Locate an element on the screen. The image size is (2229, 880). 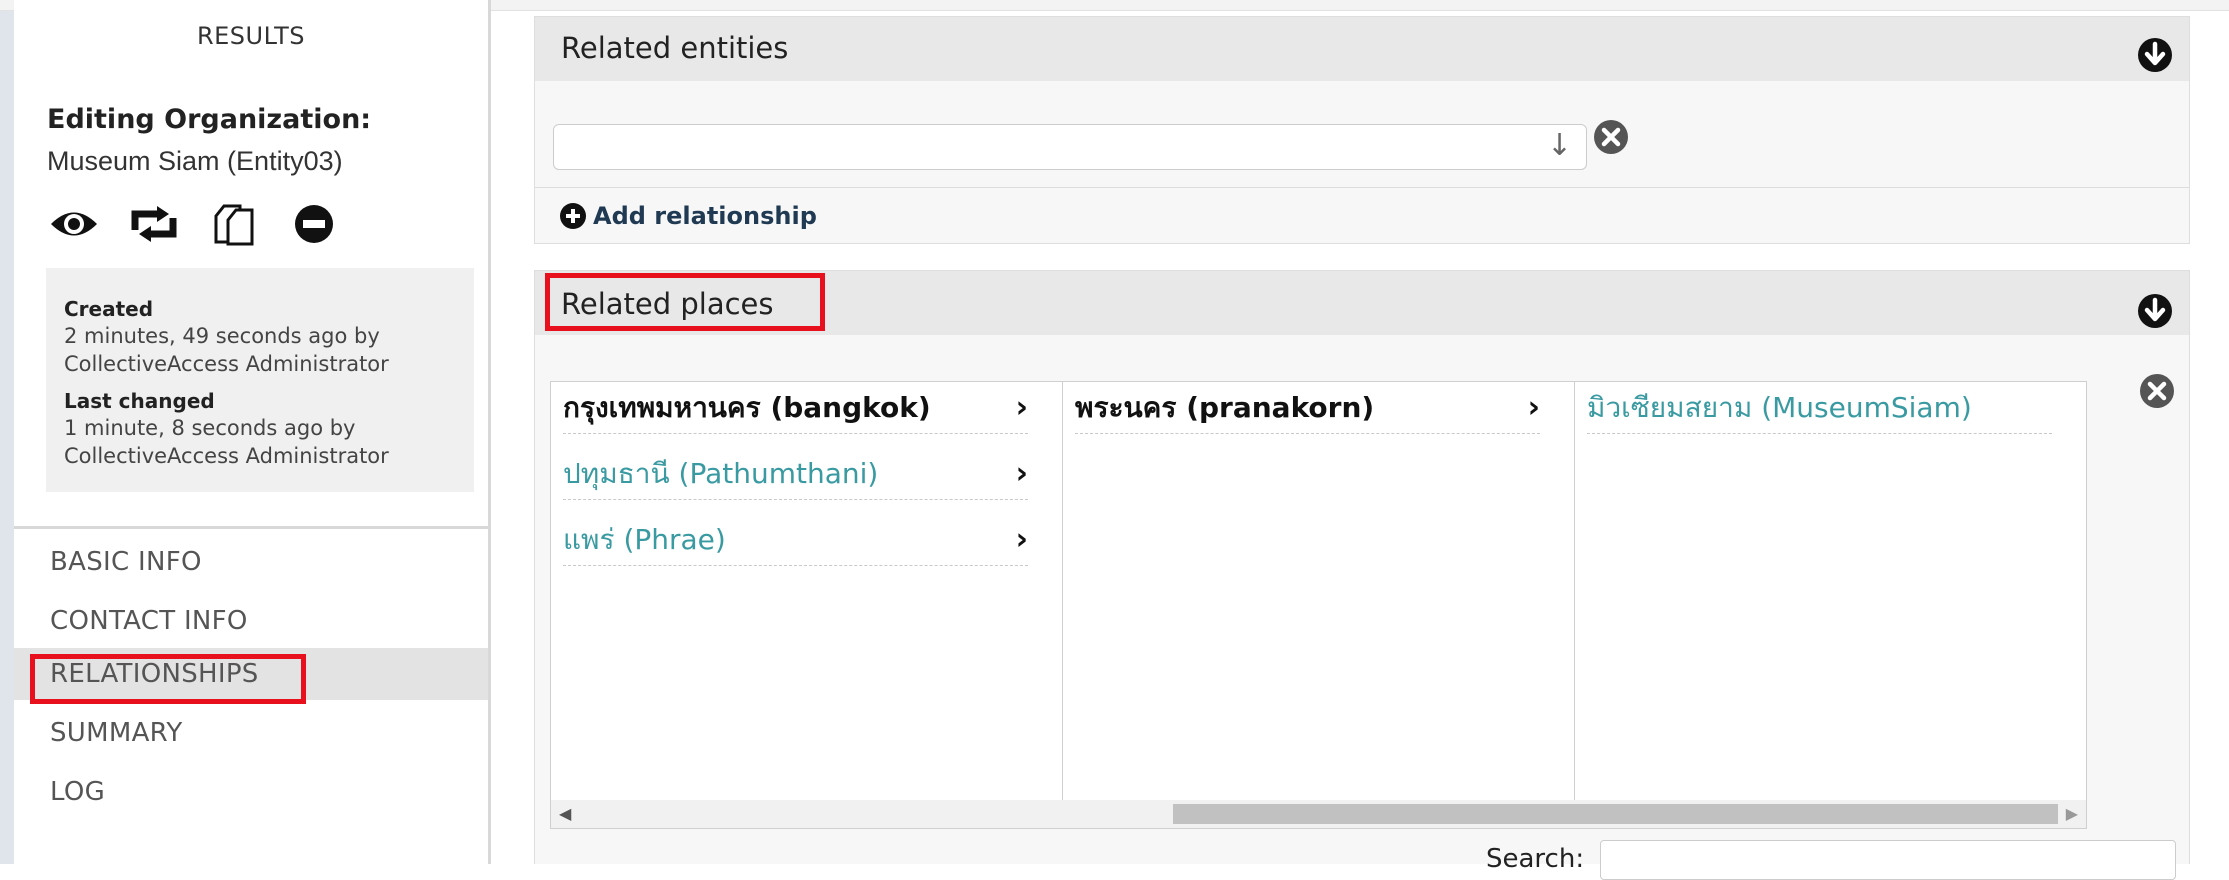
nav-divider is located at coordinates (251, 527).